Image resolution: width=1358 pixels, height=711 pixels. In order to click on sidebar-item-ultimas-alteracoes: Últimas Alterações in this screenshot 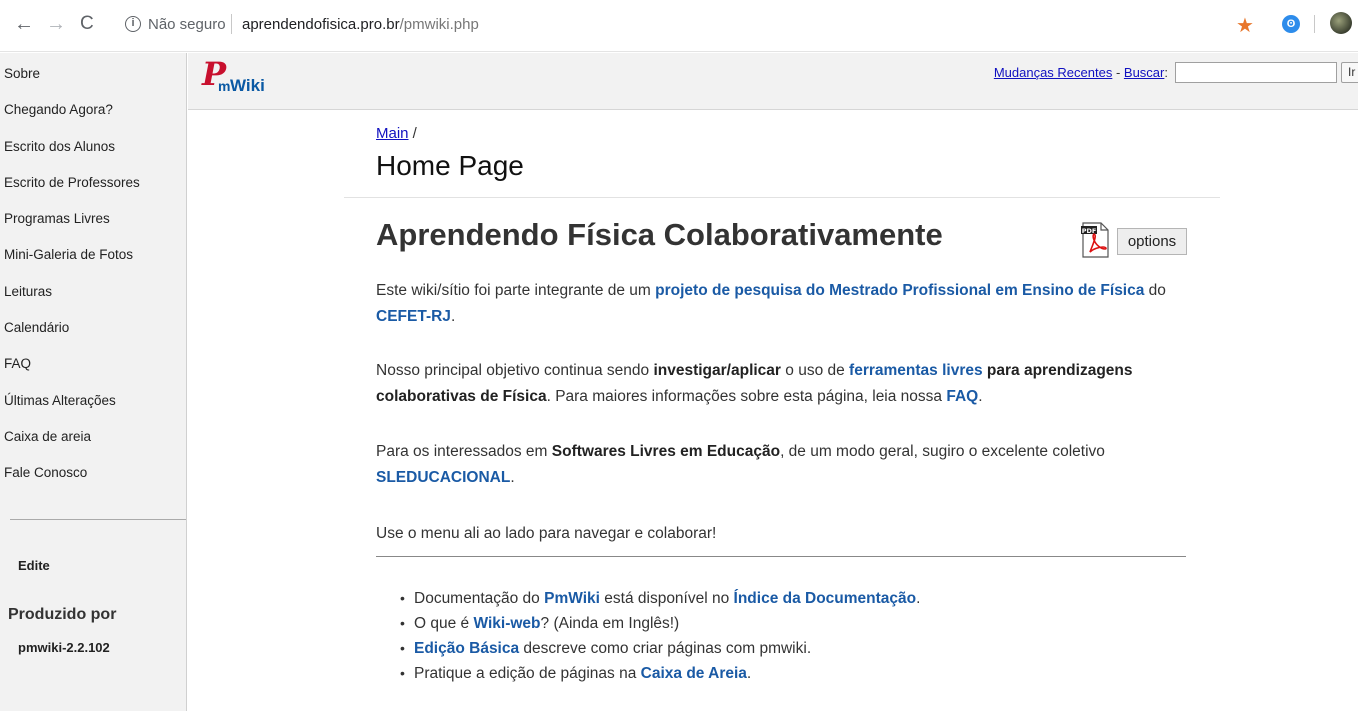, I will do `click(72, 409)`.